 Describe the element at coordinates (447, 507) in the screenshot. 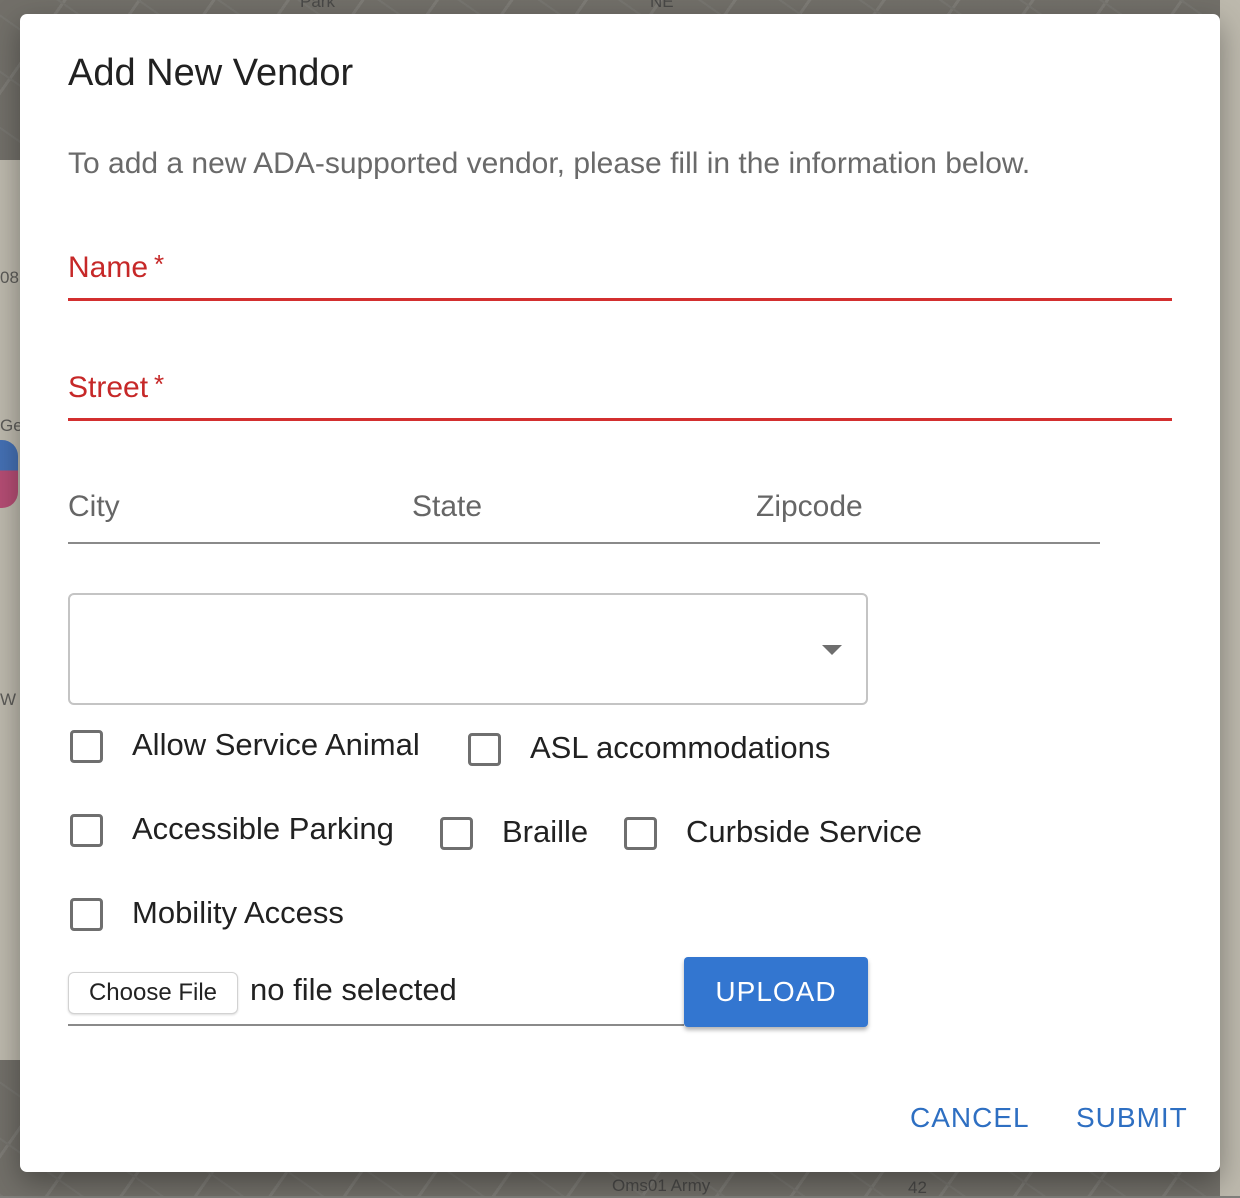

I see `state-field: State` at that location.